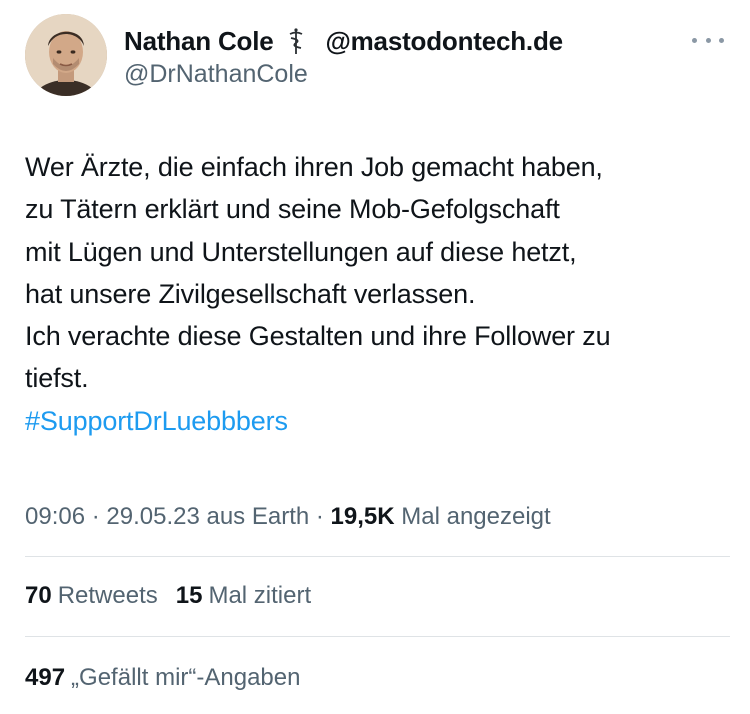 The height and width of the screenshot is (714, 750). What do you see at coordinates (57, 378) in the screenshot?
I see `tweet-text-line: tiefst.` at bounding box center [57, 378].